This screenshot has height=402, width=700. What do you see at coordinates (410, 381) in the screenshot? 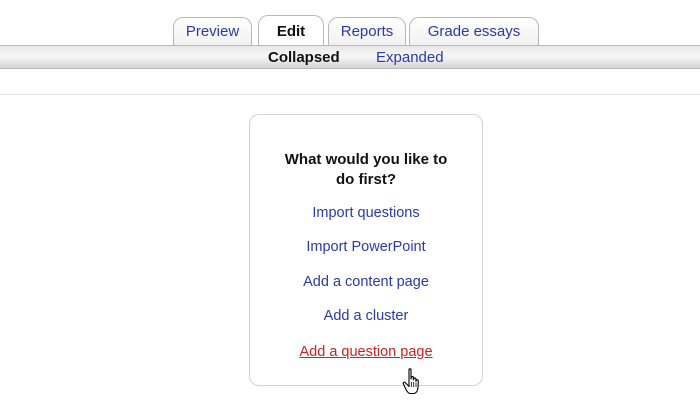
I see `hand-pointer-icon` at bounding box center [410, 381].